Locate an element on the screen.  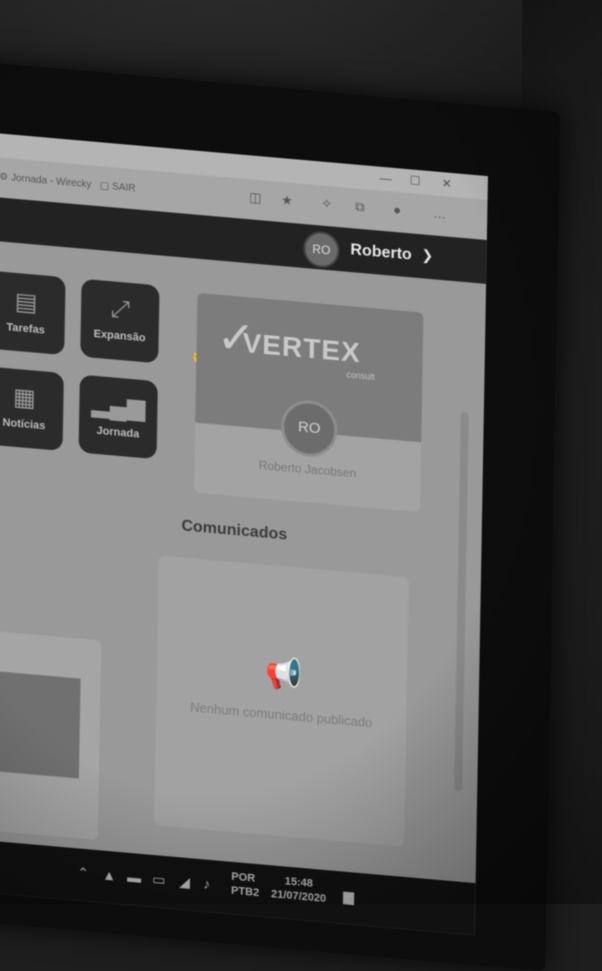
tile-expansao: ⤢ Expansão is located at coordinates (120, 321).